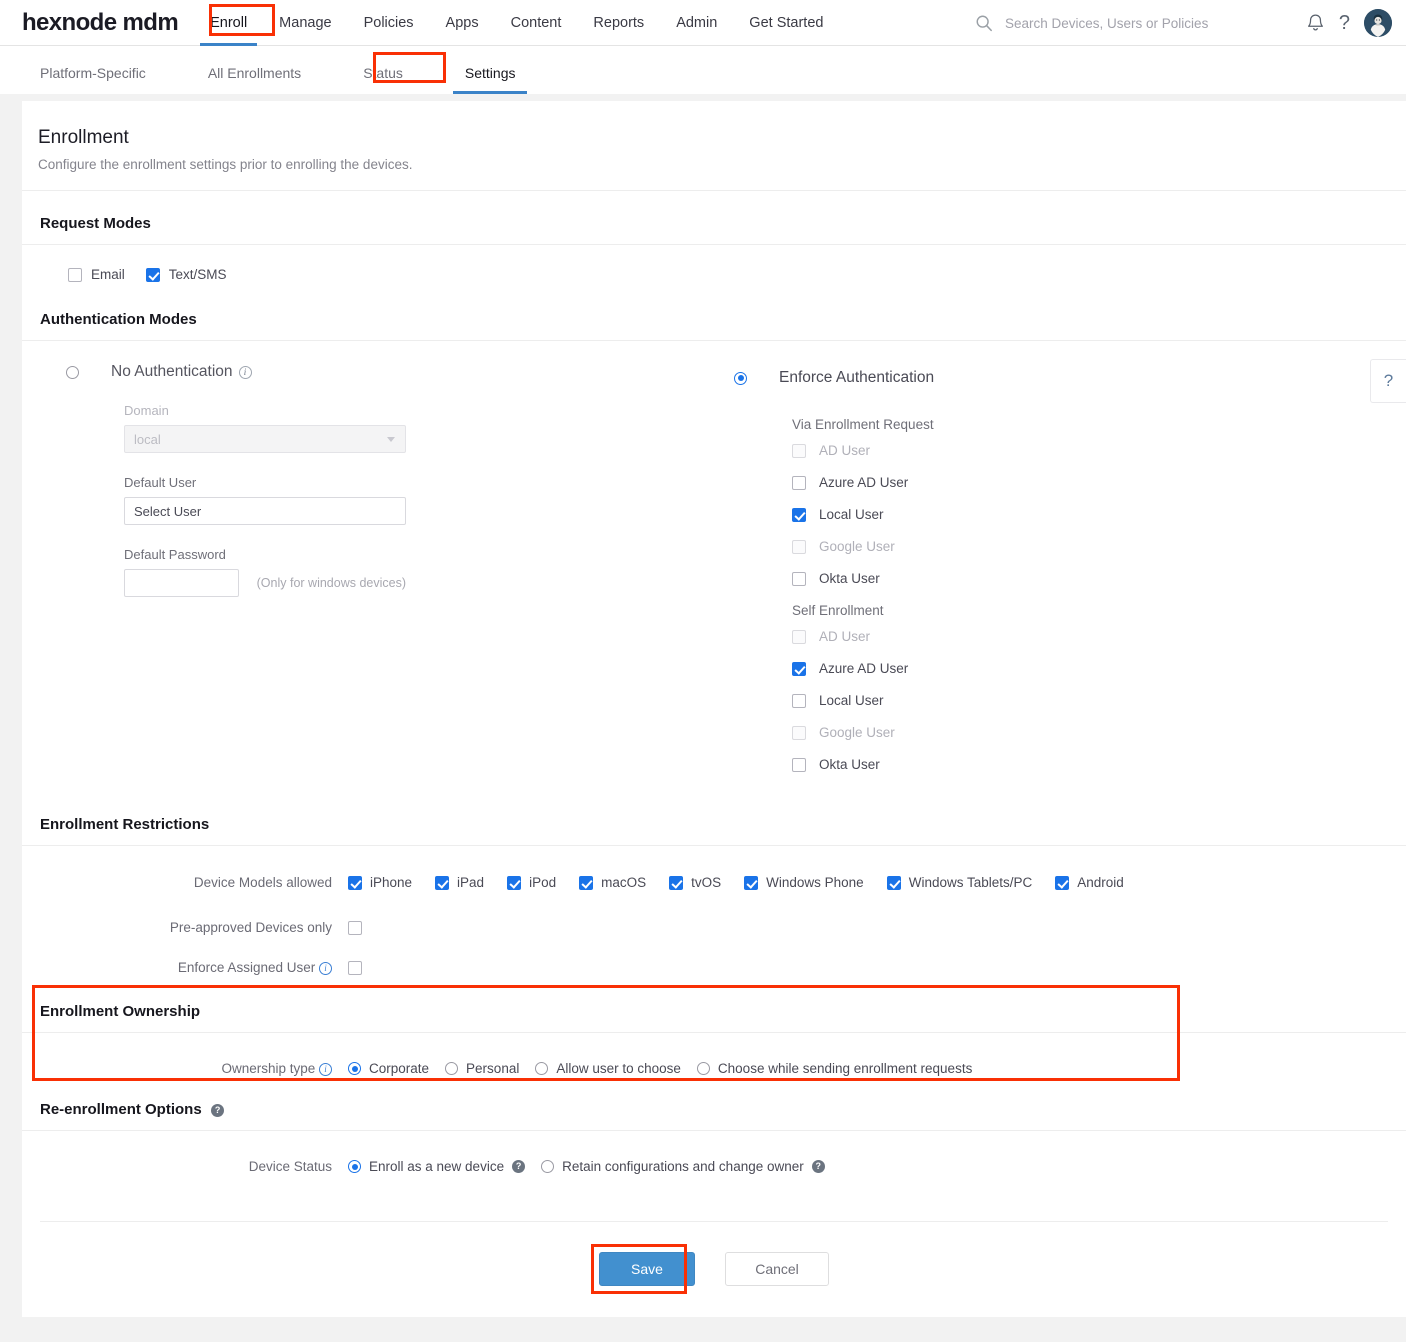 The image size is (1406, 1342). Describe the element at coordinates (265, 439) in the screenshot. I see `domain-select: local` at that location.